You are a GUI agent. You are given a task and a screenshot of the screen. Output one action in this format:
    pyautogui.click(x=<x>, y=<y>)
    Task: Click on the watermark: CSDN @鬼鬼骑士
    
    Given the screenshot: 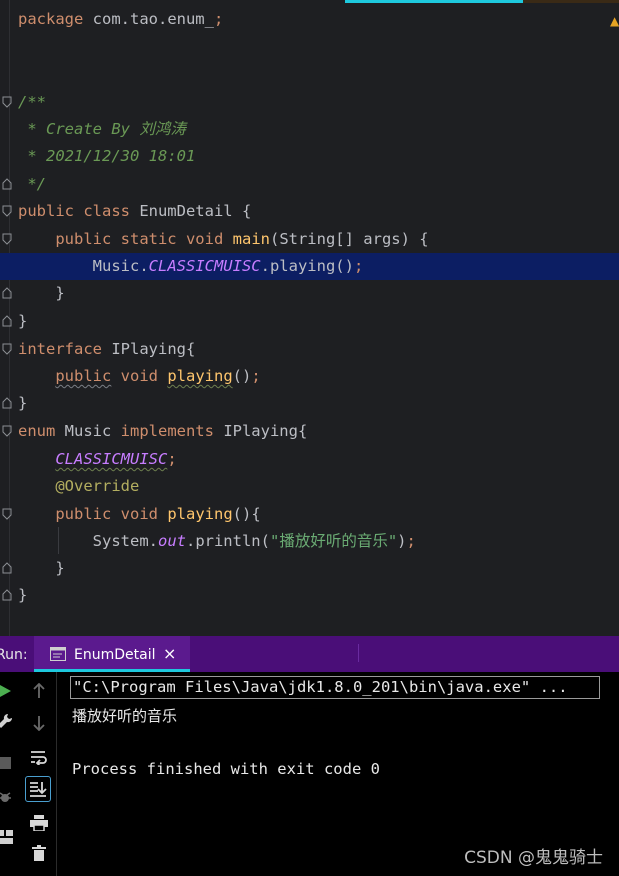 What is the action you would take?
    pyautogui.click(x=533, y=858)
    